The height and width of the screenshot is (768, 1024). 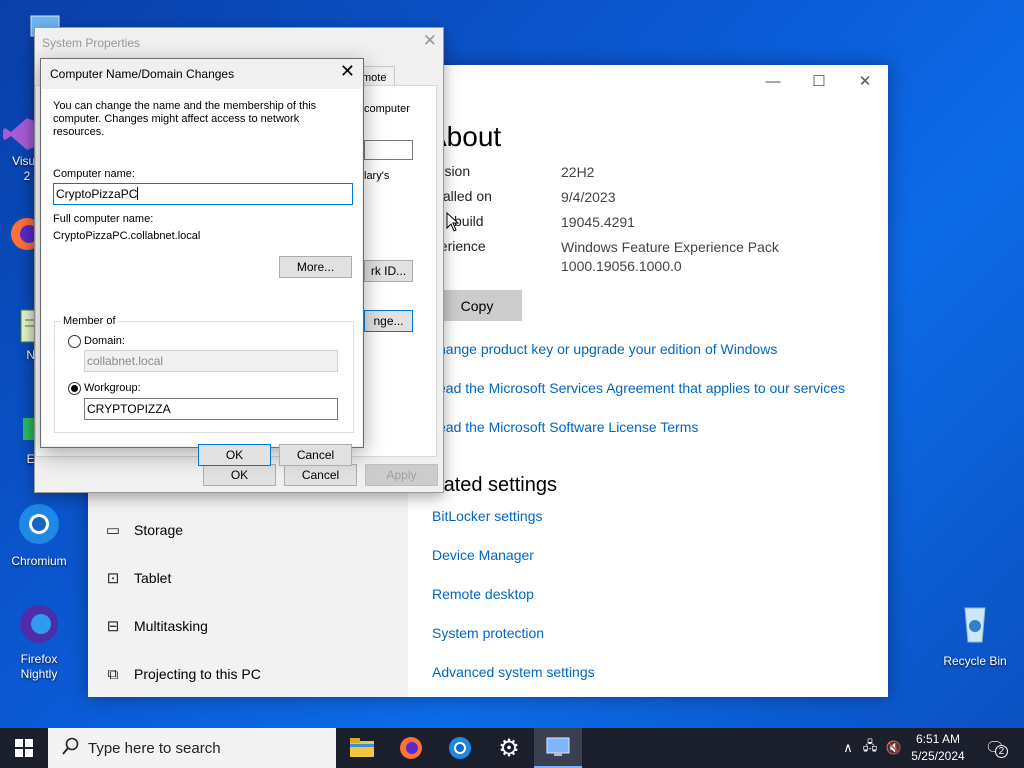 I want to click on tablet-icon: ⊡, so click(x=113, y=578).